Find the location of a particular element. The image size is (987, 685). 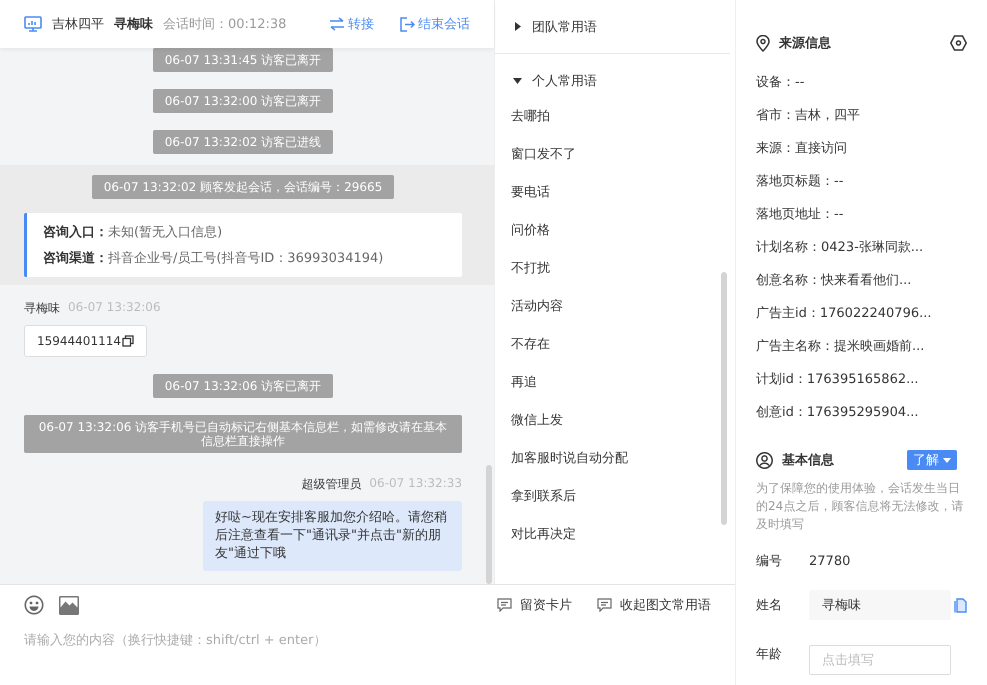

source-info-row-text: 落地页地址：-- is located at coordinates (800, 215).